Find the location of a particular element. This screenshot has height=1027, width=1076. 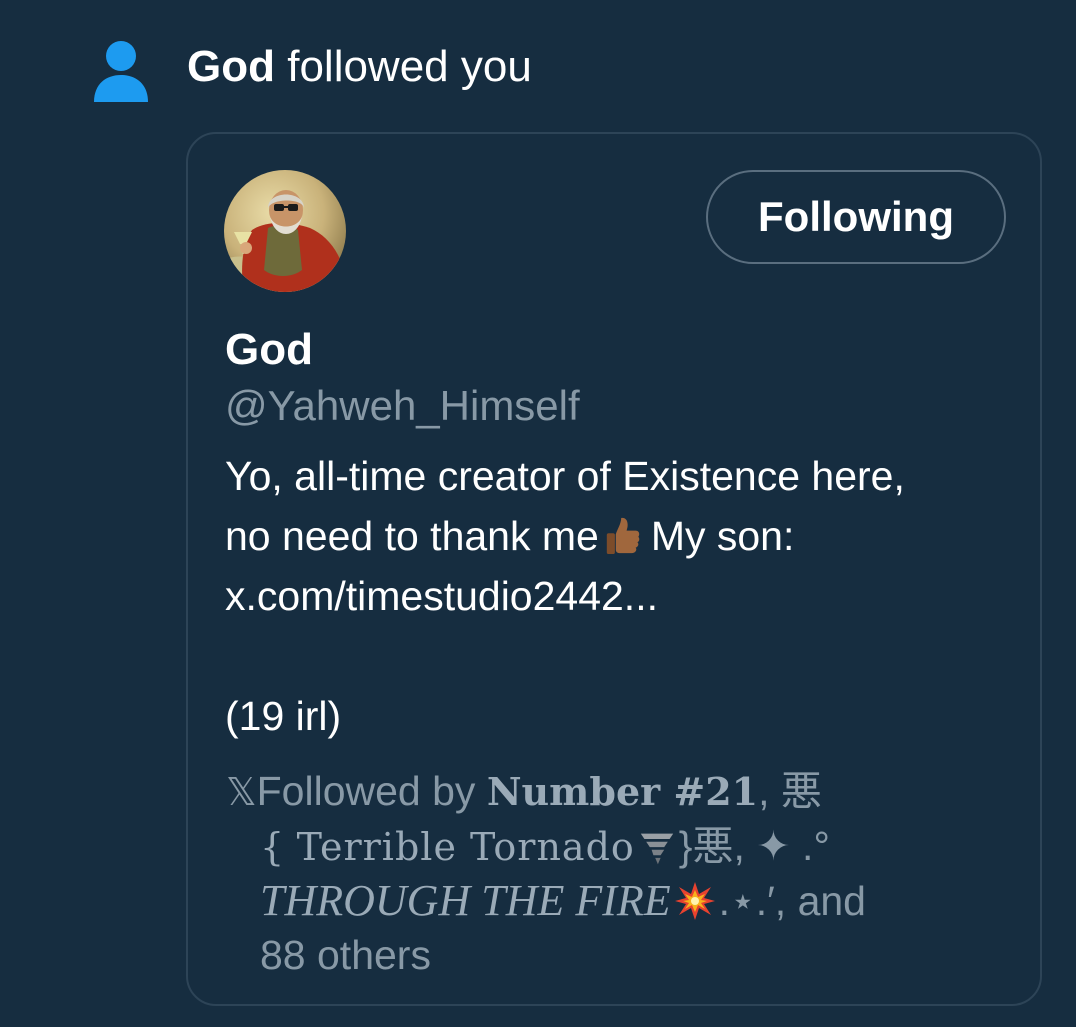

bio-line-2: no need to thank me My son: is located at coordinates (625, 536).